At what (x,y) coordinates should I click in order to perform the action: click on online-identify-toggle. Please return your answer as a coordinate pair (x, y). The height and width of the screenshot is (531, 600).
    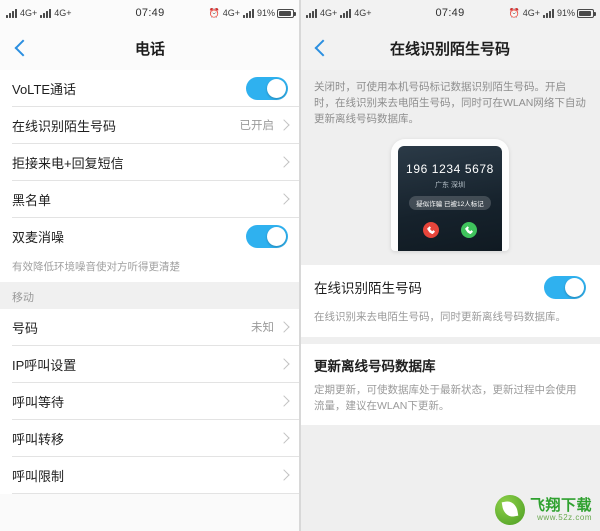
    Looking at the image, I should click on (565, 287).